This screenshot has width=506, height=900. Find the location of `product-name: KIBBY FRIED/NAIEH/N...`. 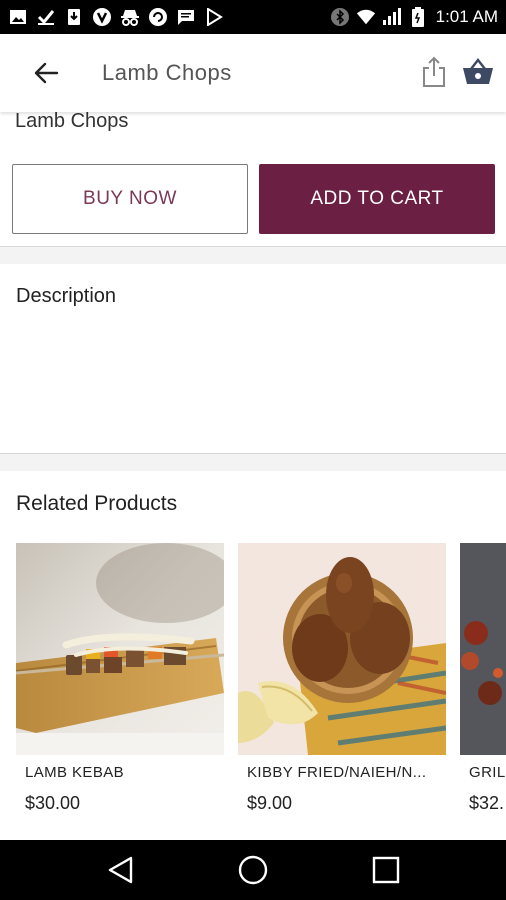

product-name: KIBBY FRIED/NAIEH/N... is located at coordinates (337, 772).